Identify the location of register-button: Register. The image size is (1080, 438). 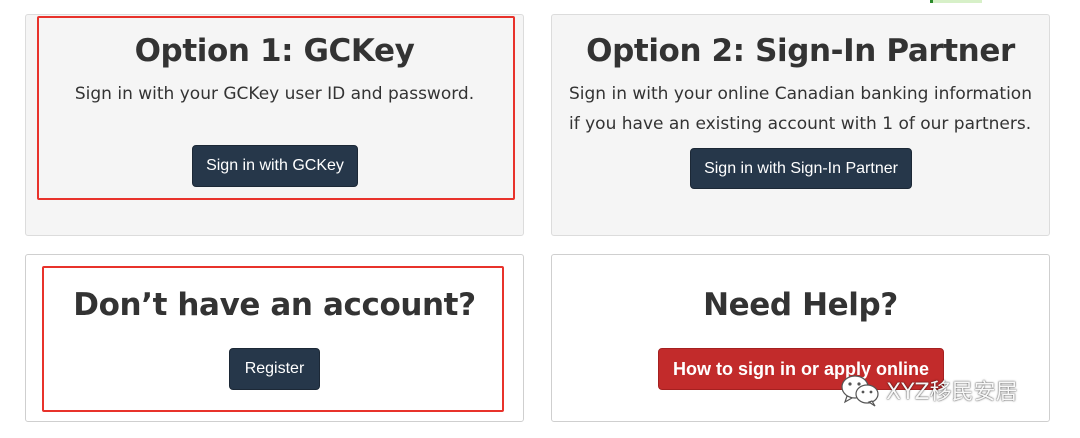
(274, 369).